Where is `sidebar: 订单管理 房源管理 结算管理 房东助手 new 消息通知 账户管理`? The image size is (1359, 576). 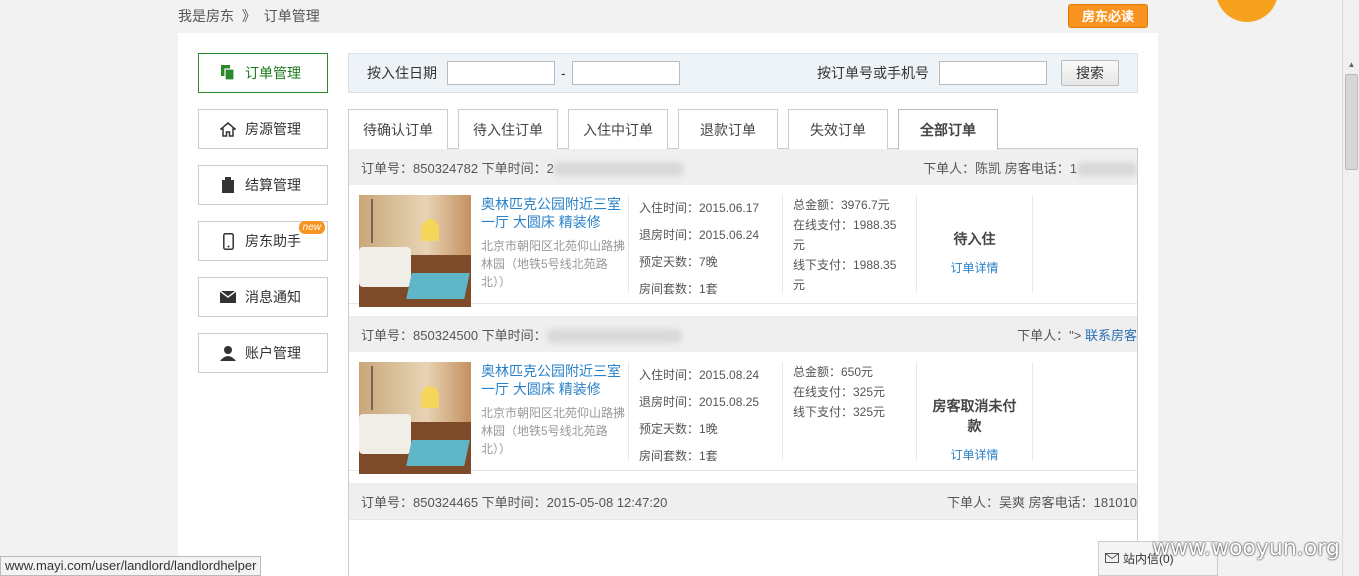 sidebar: 订单管理 房源管理 结算管理 房东助手 new 消息通知 账户管理 is located at coordinates (263, 221).